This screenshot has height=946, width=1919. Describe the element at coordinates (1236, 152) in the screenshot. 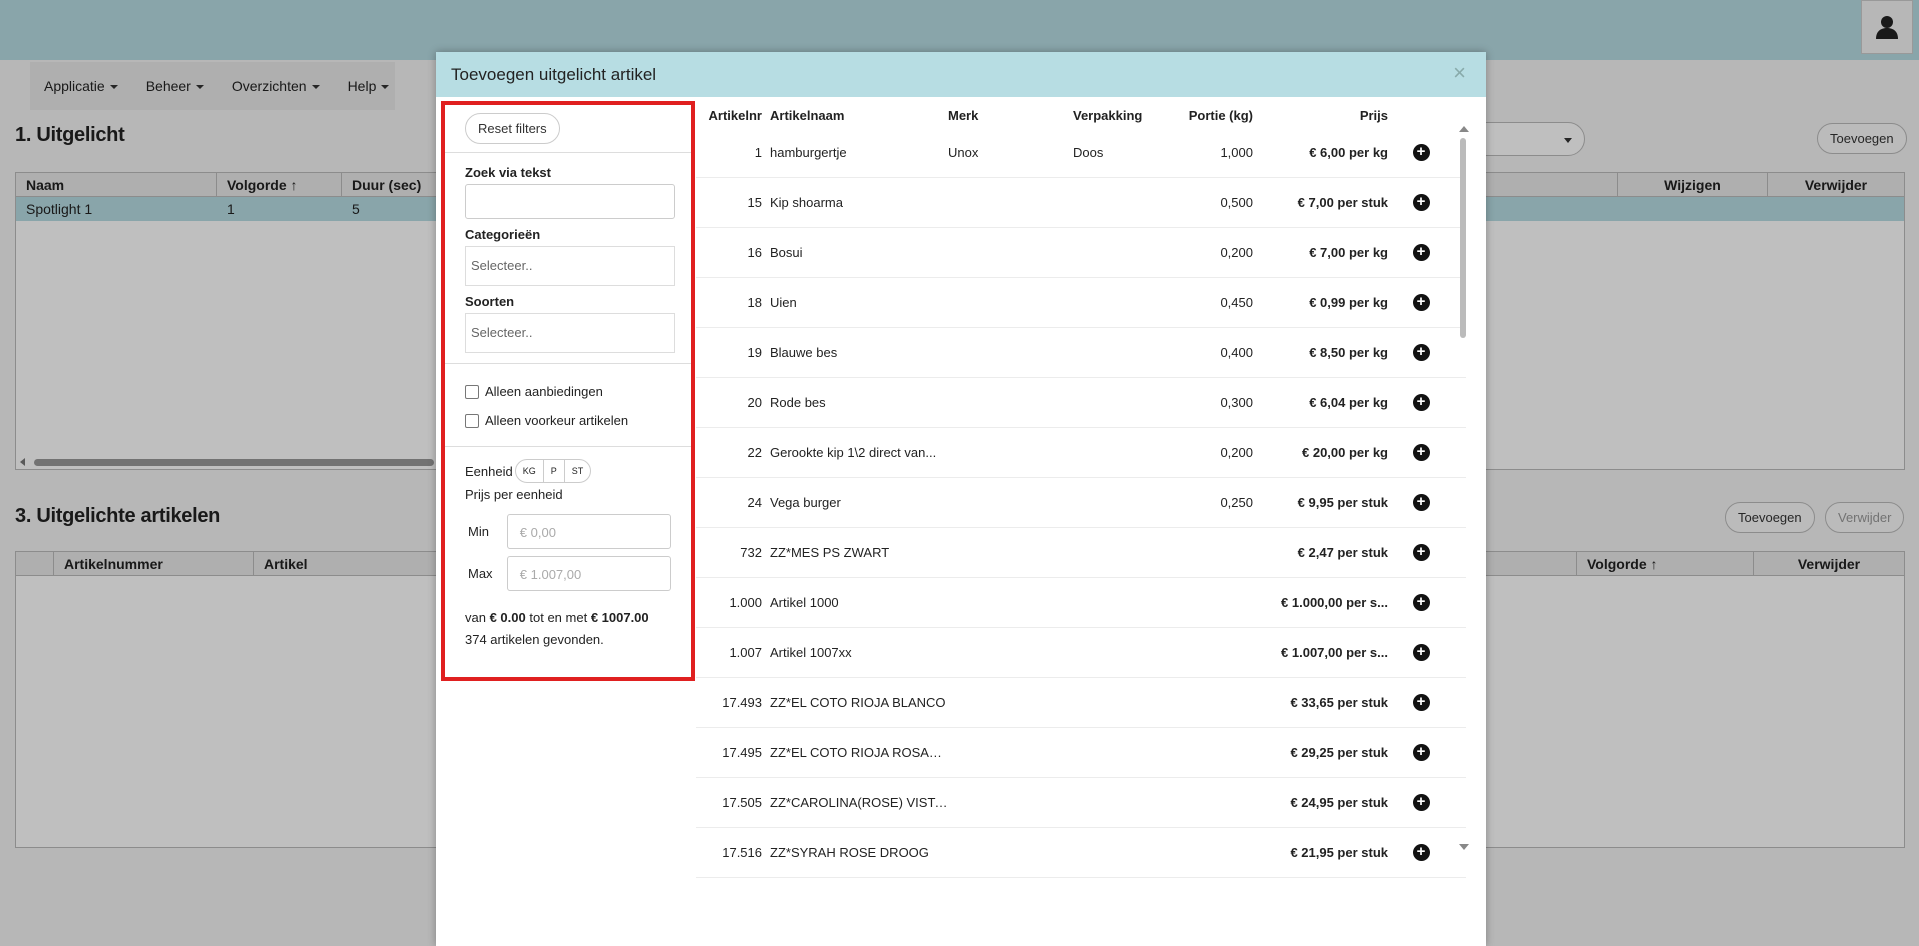

I see `cell-portie: 1,000` at that location.